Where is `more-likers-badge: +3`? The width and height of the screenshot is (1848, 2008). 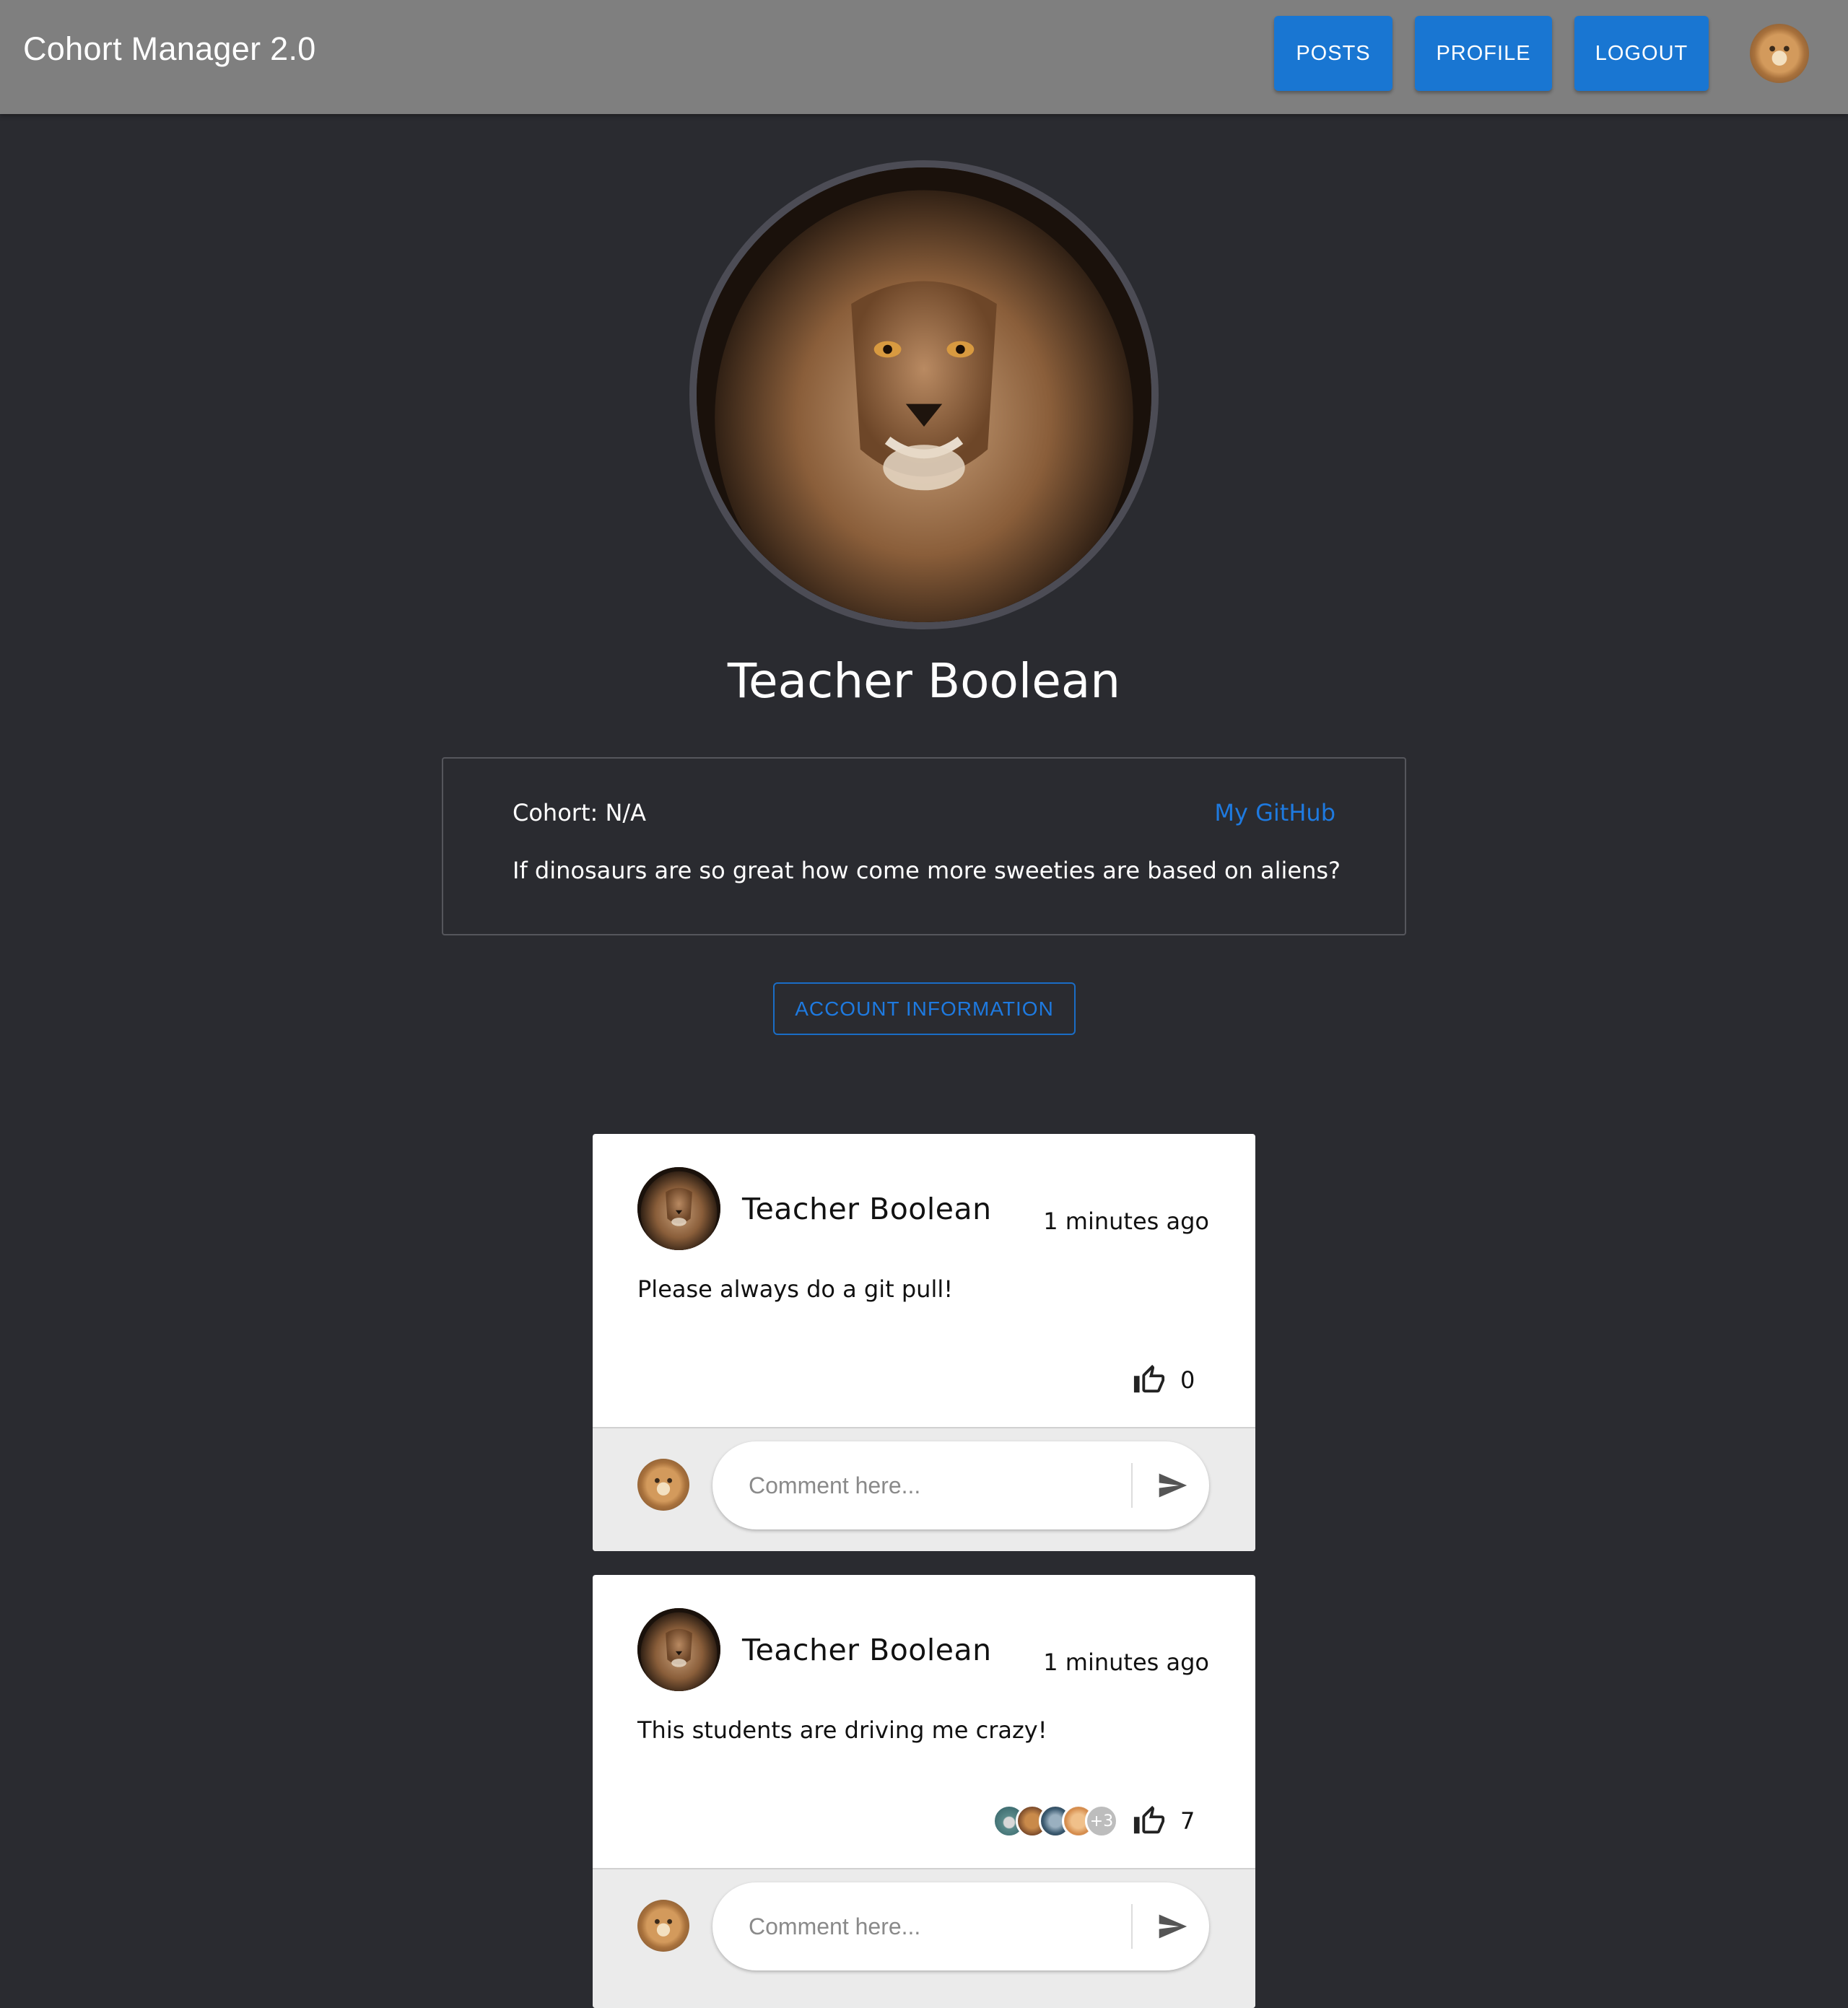
more-likers-badge: +3 is located at coordinates (1101, 1821).